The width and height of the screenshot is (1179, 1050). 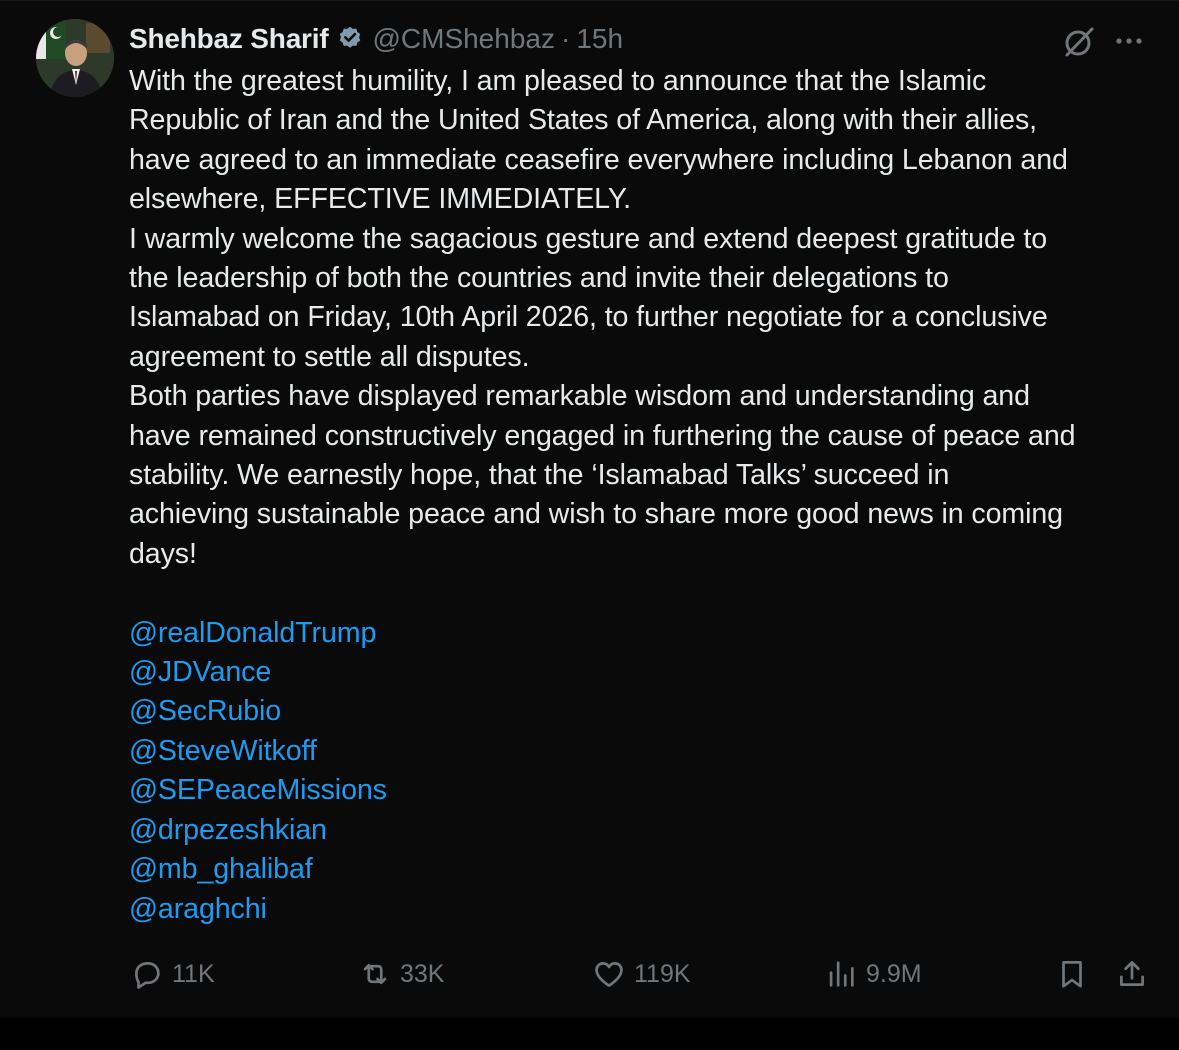 I want to click on bookmark-button, so click(x=1072, y=974).